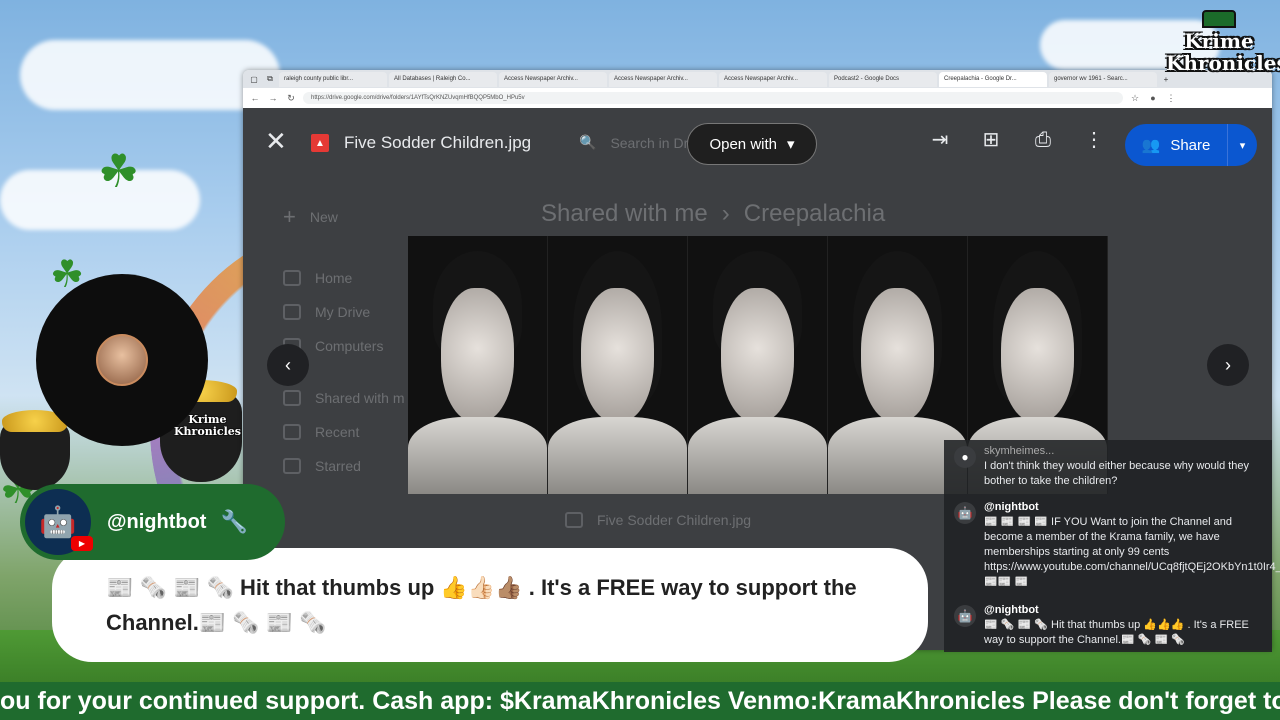  What do you see at coordinates (288, 365) in the screenshot?
I see `previous-arrow-icon: ‹` at bounding box center [288, 365].